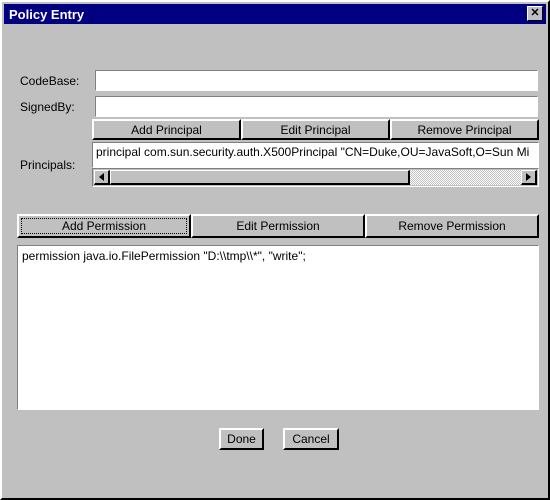 This screenshot has height=500, width=550. What do you see at coordinates (311, 439) in the screenshot?
I see `cancel-button: Cancel` at bounding box center [311, 439].